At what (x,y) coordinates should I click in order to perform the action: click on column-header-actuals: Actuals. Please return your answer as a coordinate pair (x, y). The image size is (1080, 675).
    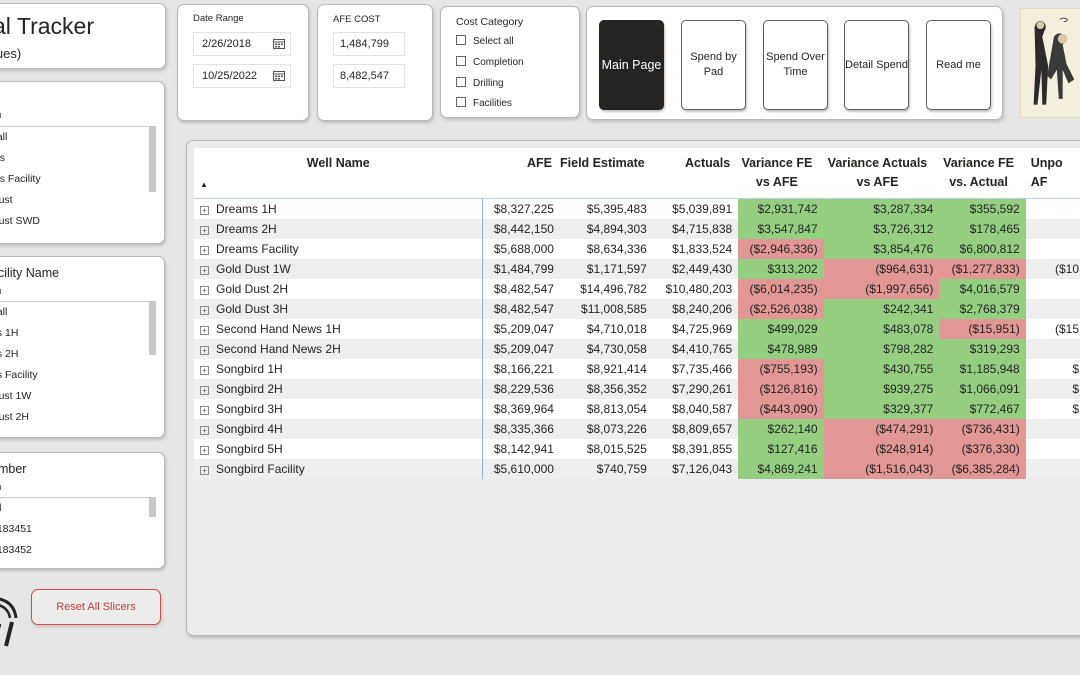
    Looking at the image, I should click on (695, 173).